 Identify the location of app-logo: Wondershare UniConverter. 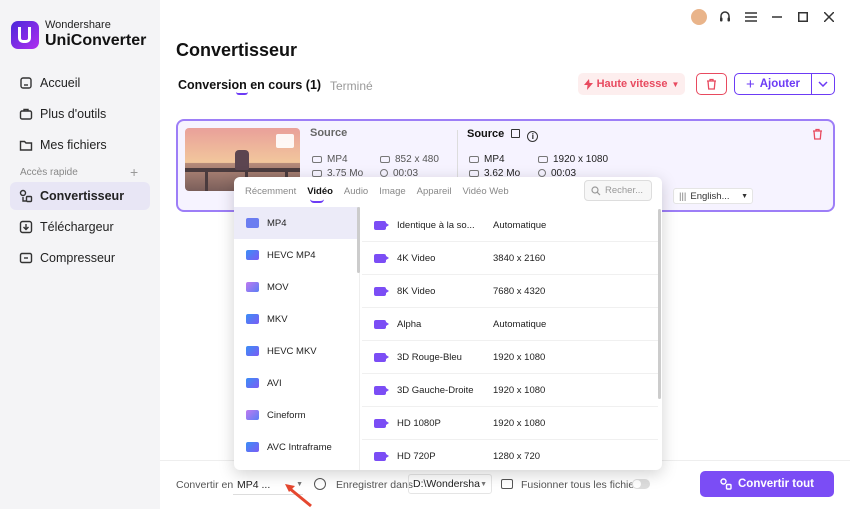
(78, 34).